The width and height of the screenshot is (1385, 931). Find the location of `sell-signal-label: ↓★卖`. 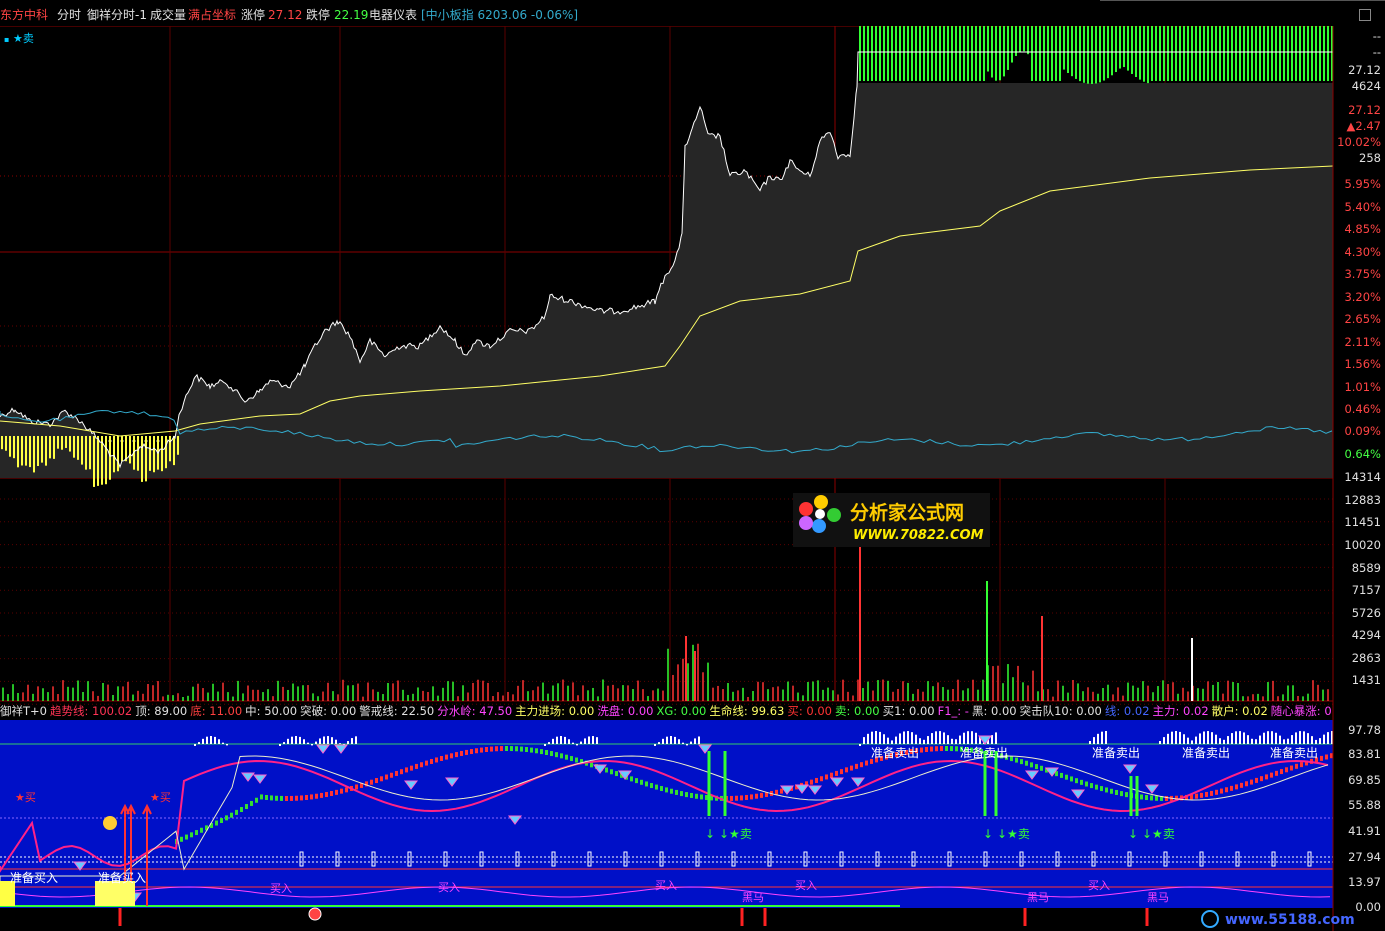

sell-signal-label: ↓★卖 is located at coordinates (735, 834).